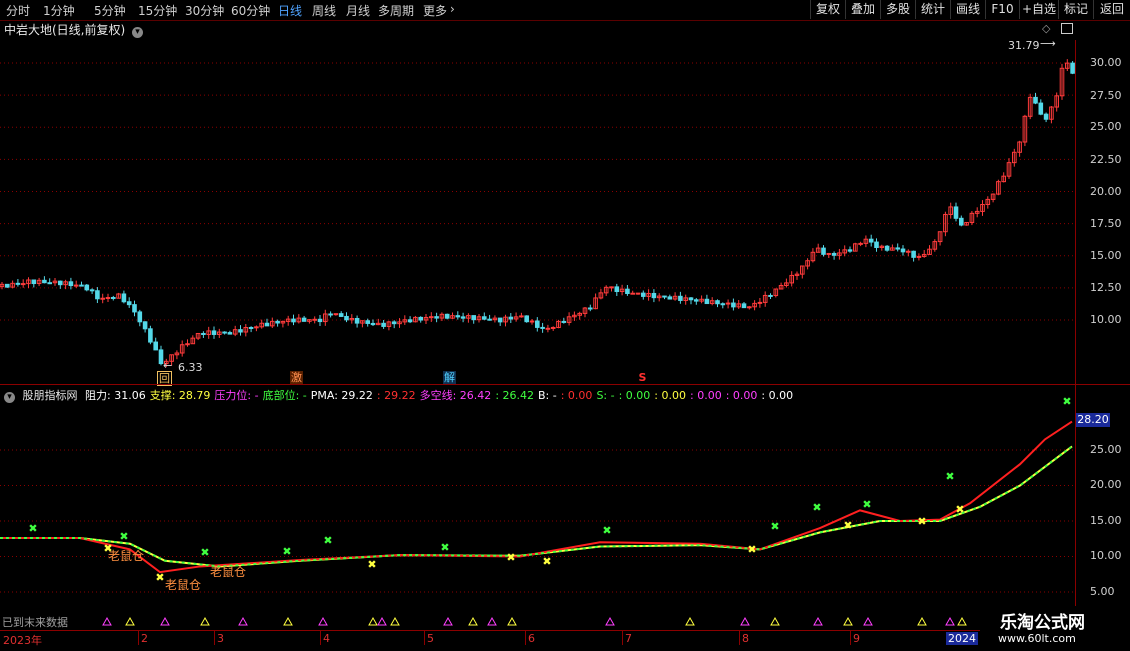  What do you see at coordinates (827, 9) in the screenshot?
I see `fuquan-button: 复权` at bounding box center [827, 9].